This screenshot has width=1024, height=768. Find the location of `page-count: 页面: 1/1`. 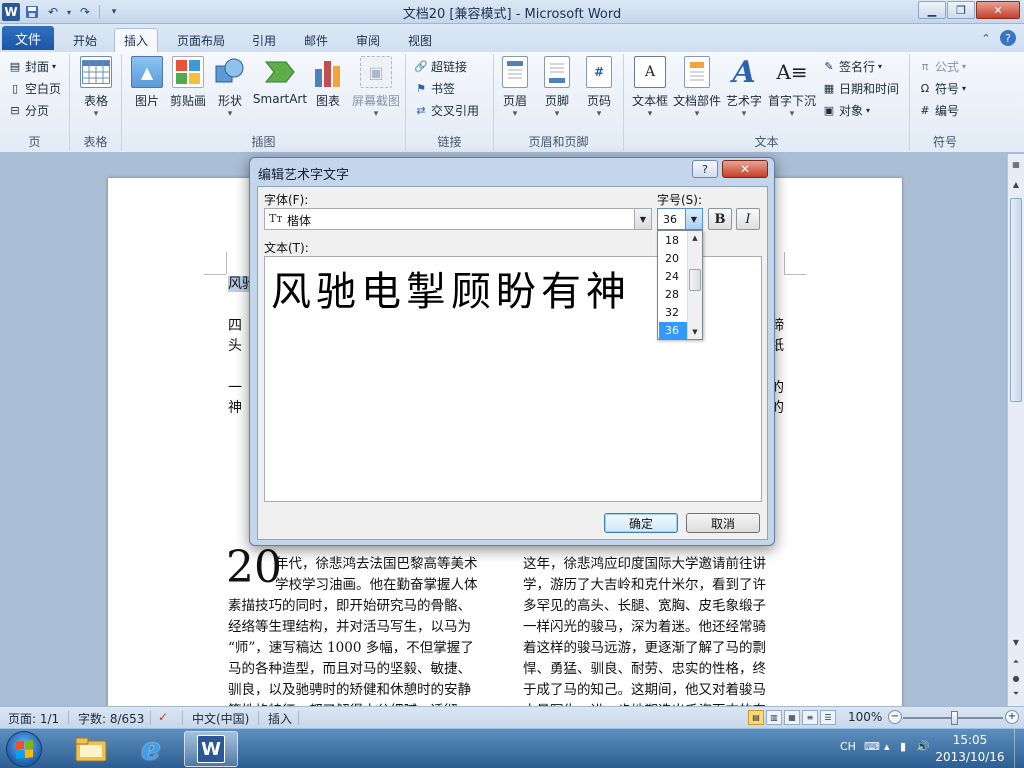

page-count: 页面: 1/1 is located at coordinates (33, 718).